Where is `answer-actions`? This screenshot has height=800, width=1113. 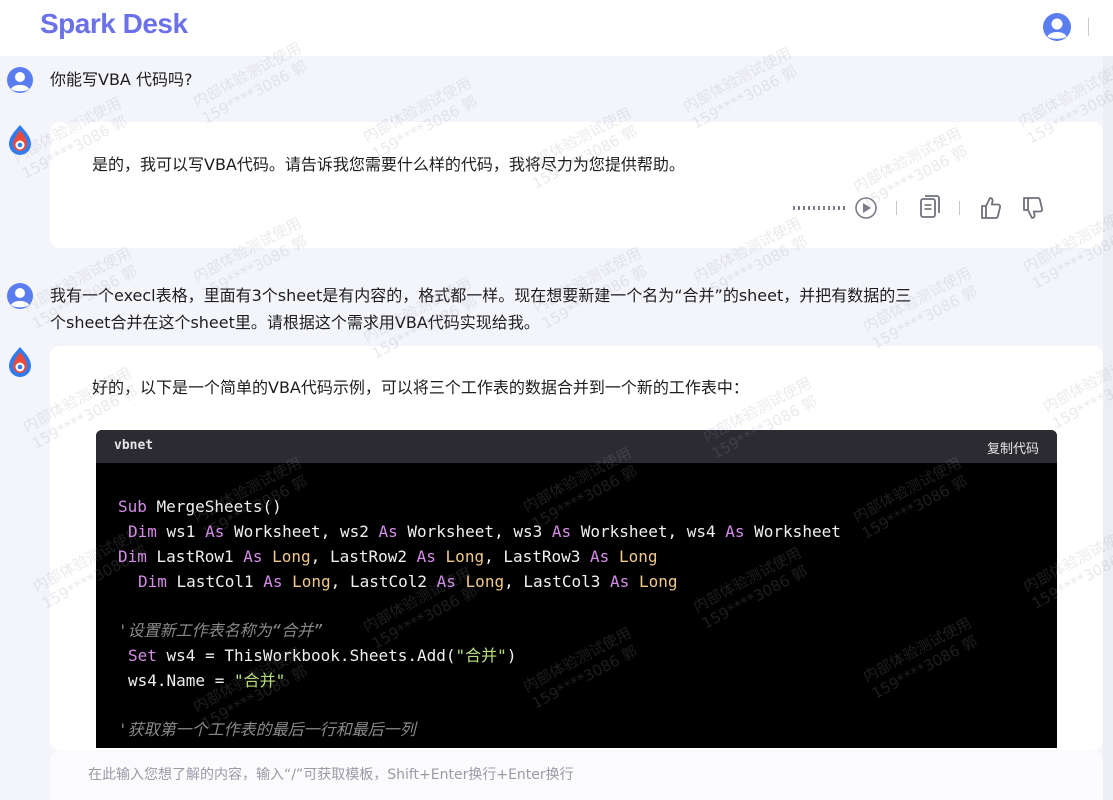 answer-actions is located at coordinates (922, 208).